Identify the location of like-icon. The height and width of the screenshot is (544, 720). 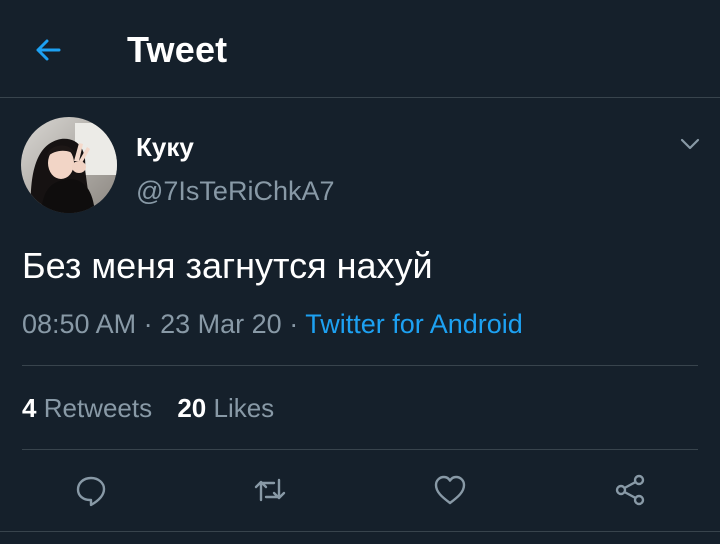
(450, 490).